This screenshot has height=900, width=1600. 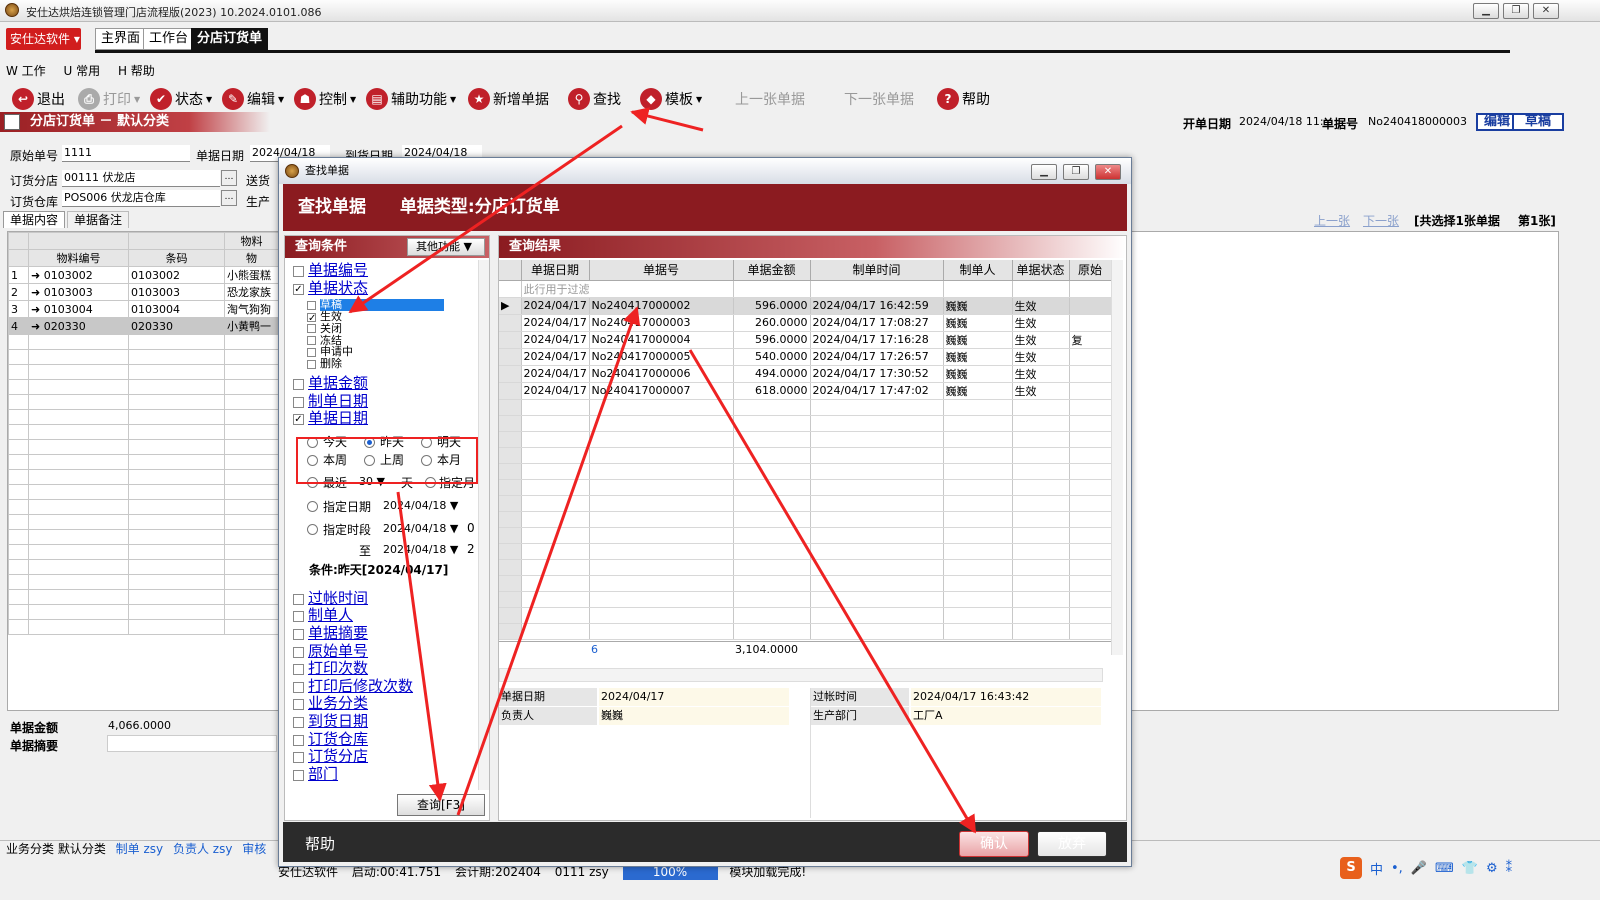 What do you see at coordinates (978, 270) in the screenshot?
I see `result-col-header: 制单人` at bounding box center [978, 270].